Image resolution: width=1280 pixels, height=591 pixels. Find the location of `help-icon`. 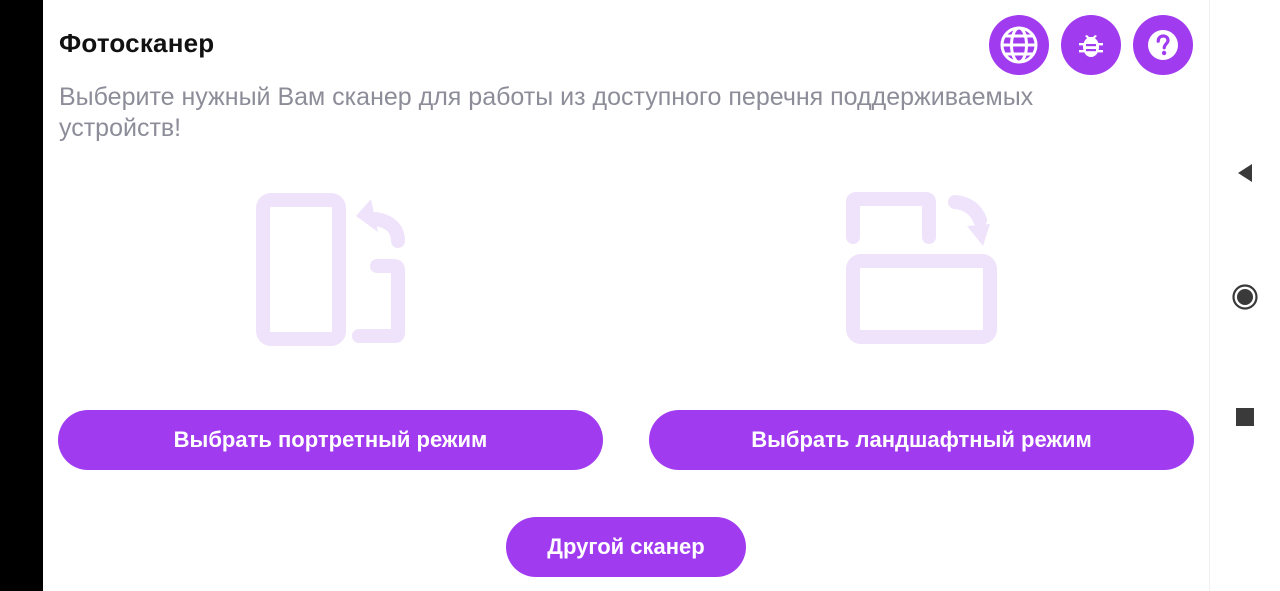

help-icon is located at coordinates (1163, 45).